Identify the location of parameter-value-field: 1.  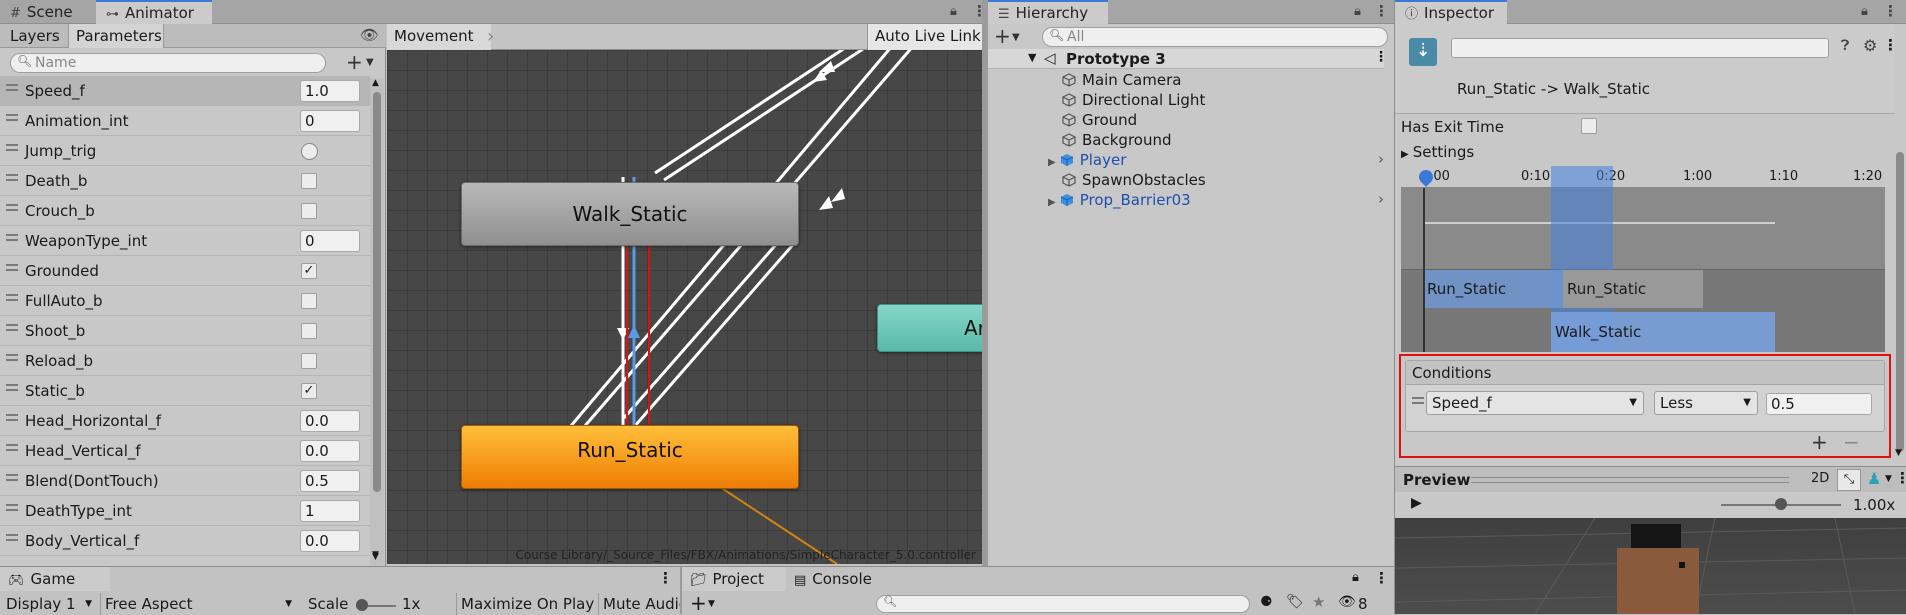
(330, 511).